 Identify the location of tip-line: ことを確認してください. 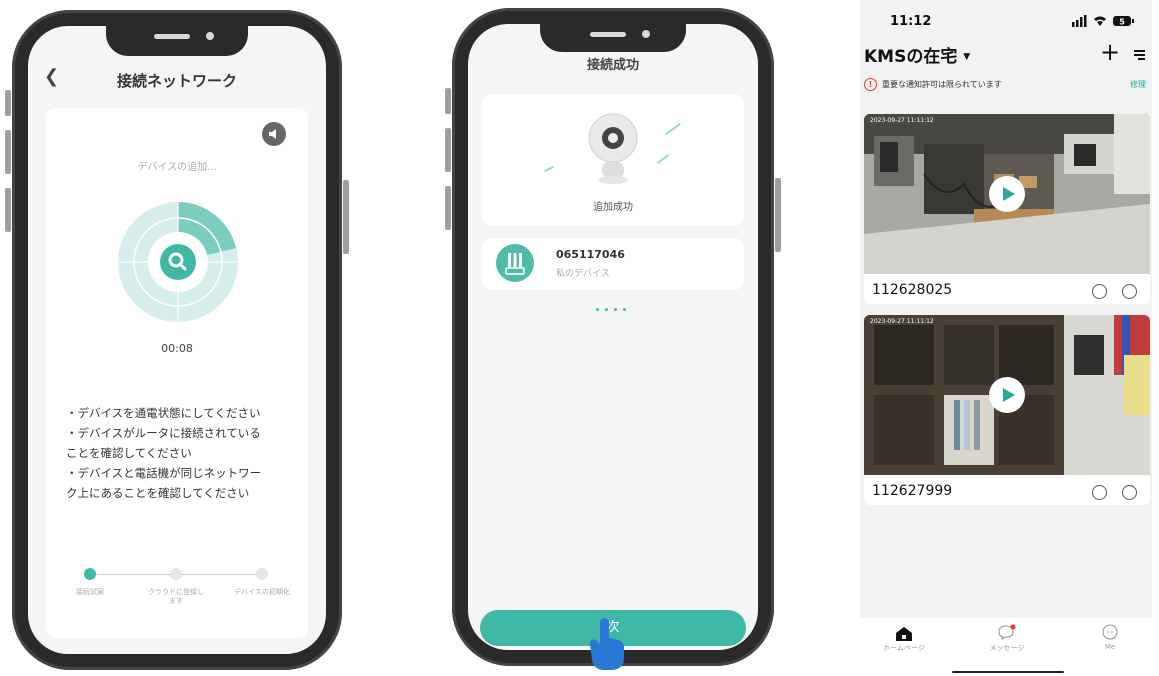
(129, 453).